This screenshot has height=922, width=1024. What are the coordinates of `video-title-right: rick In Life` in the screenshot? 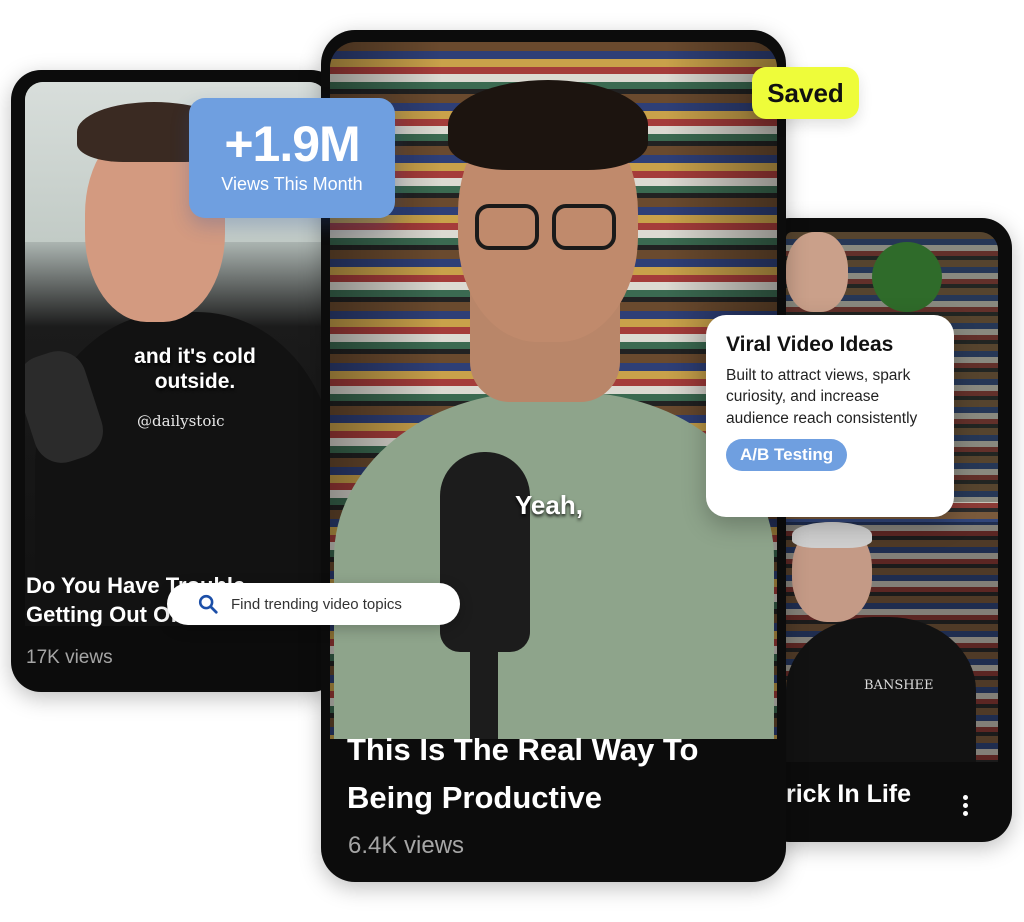 It's located at (848, 794).